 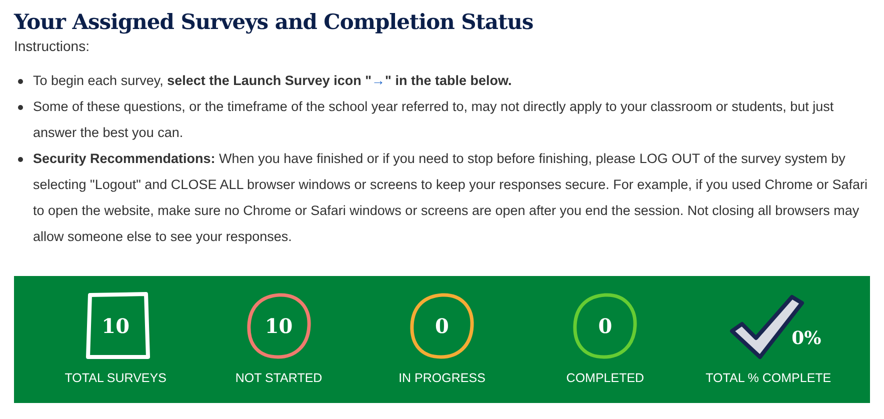 I want to click on instruction-text: Some of these questions, or the timeframe of the school year referred to, may not directly apply to your classroom or students, but just answer the best you can., so click(x=434, y=120).